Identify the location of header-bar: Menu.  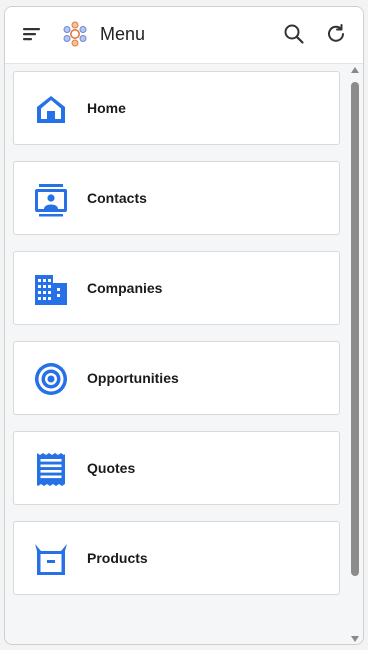
(184, 35).